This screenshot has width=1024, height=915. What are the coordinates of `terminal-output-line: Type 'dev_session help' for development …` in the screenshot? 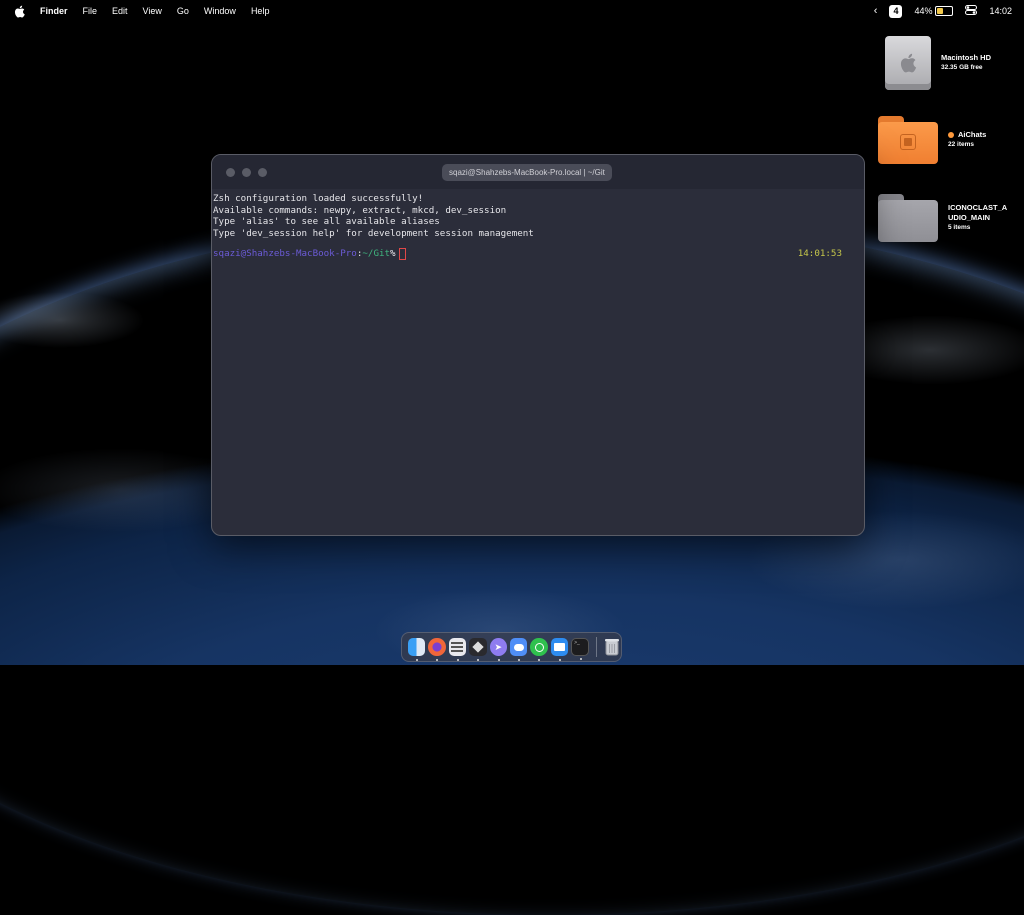 It's located at (373, 233).